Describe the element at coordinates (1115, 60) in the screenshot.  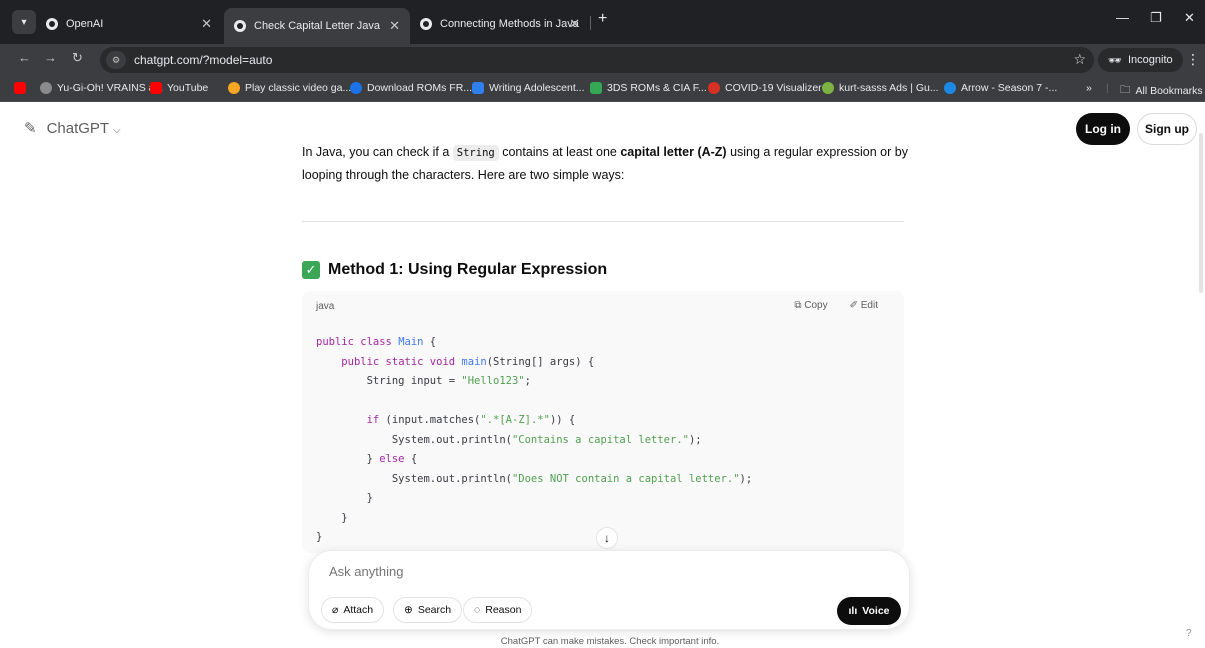
I see `incognito-icon: 🕶` at that location.